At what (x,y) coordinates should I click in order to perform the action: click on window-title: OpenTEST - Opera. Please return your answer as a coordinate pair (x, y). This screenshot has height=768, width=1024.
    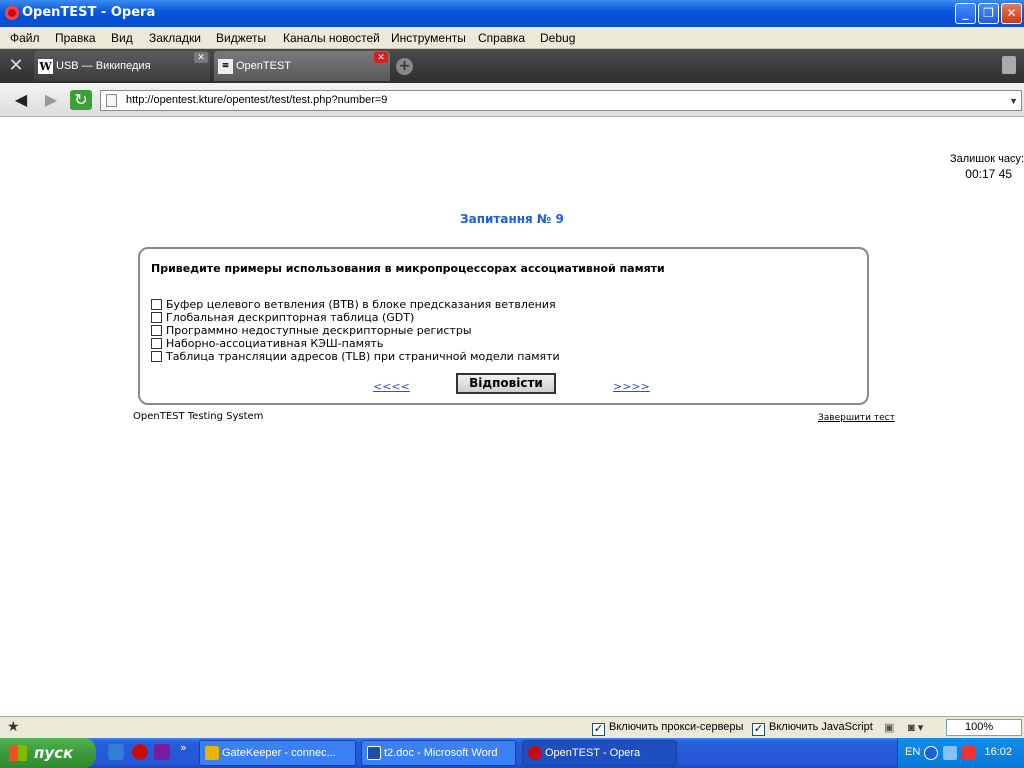
    Looking at the image, I should click on (89, 12).